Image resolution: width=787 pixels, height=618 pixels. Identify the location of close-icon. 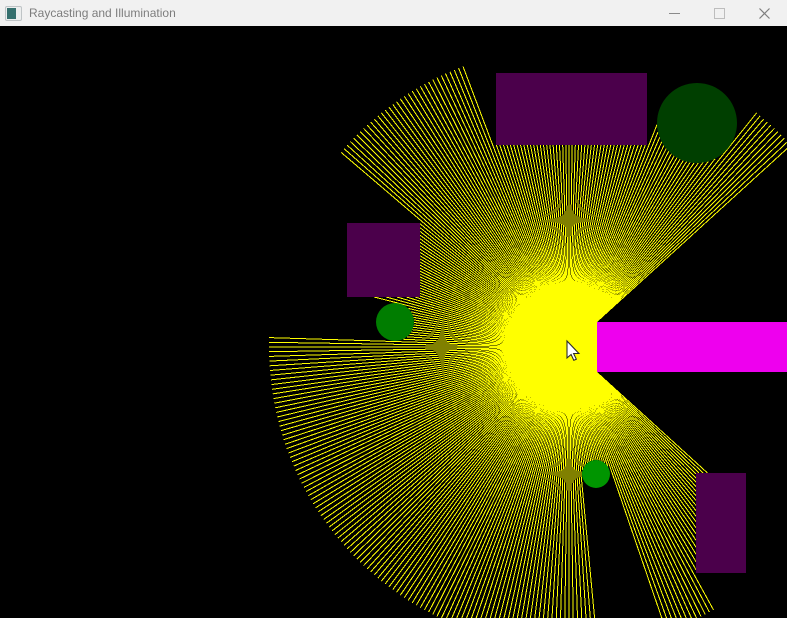
(764, 13).